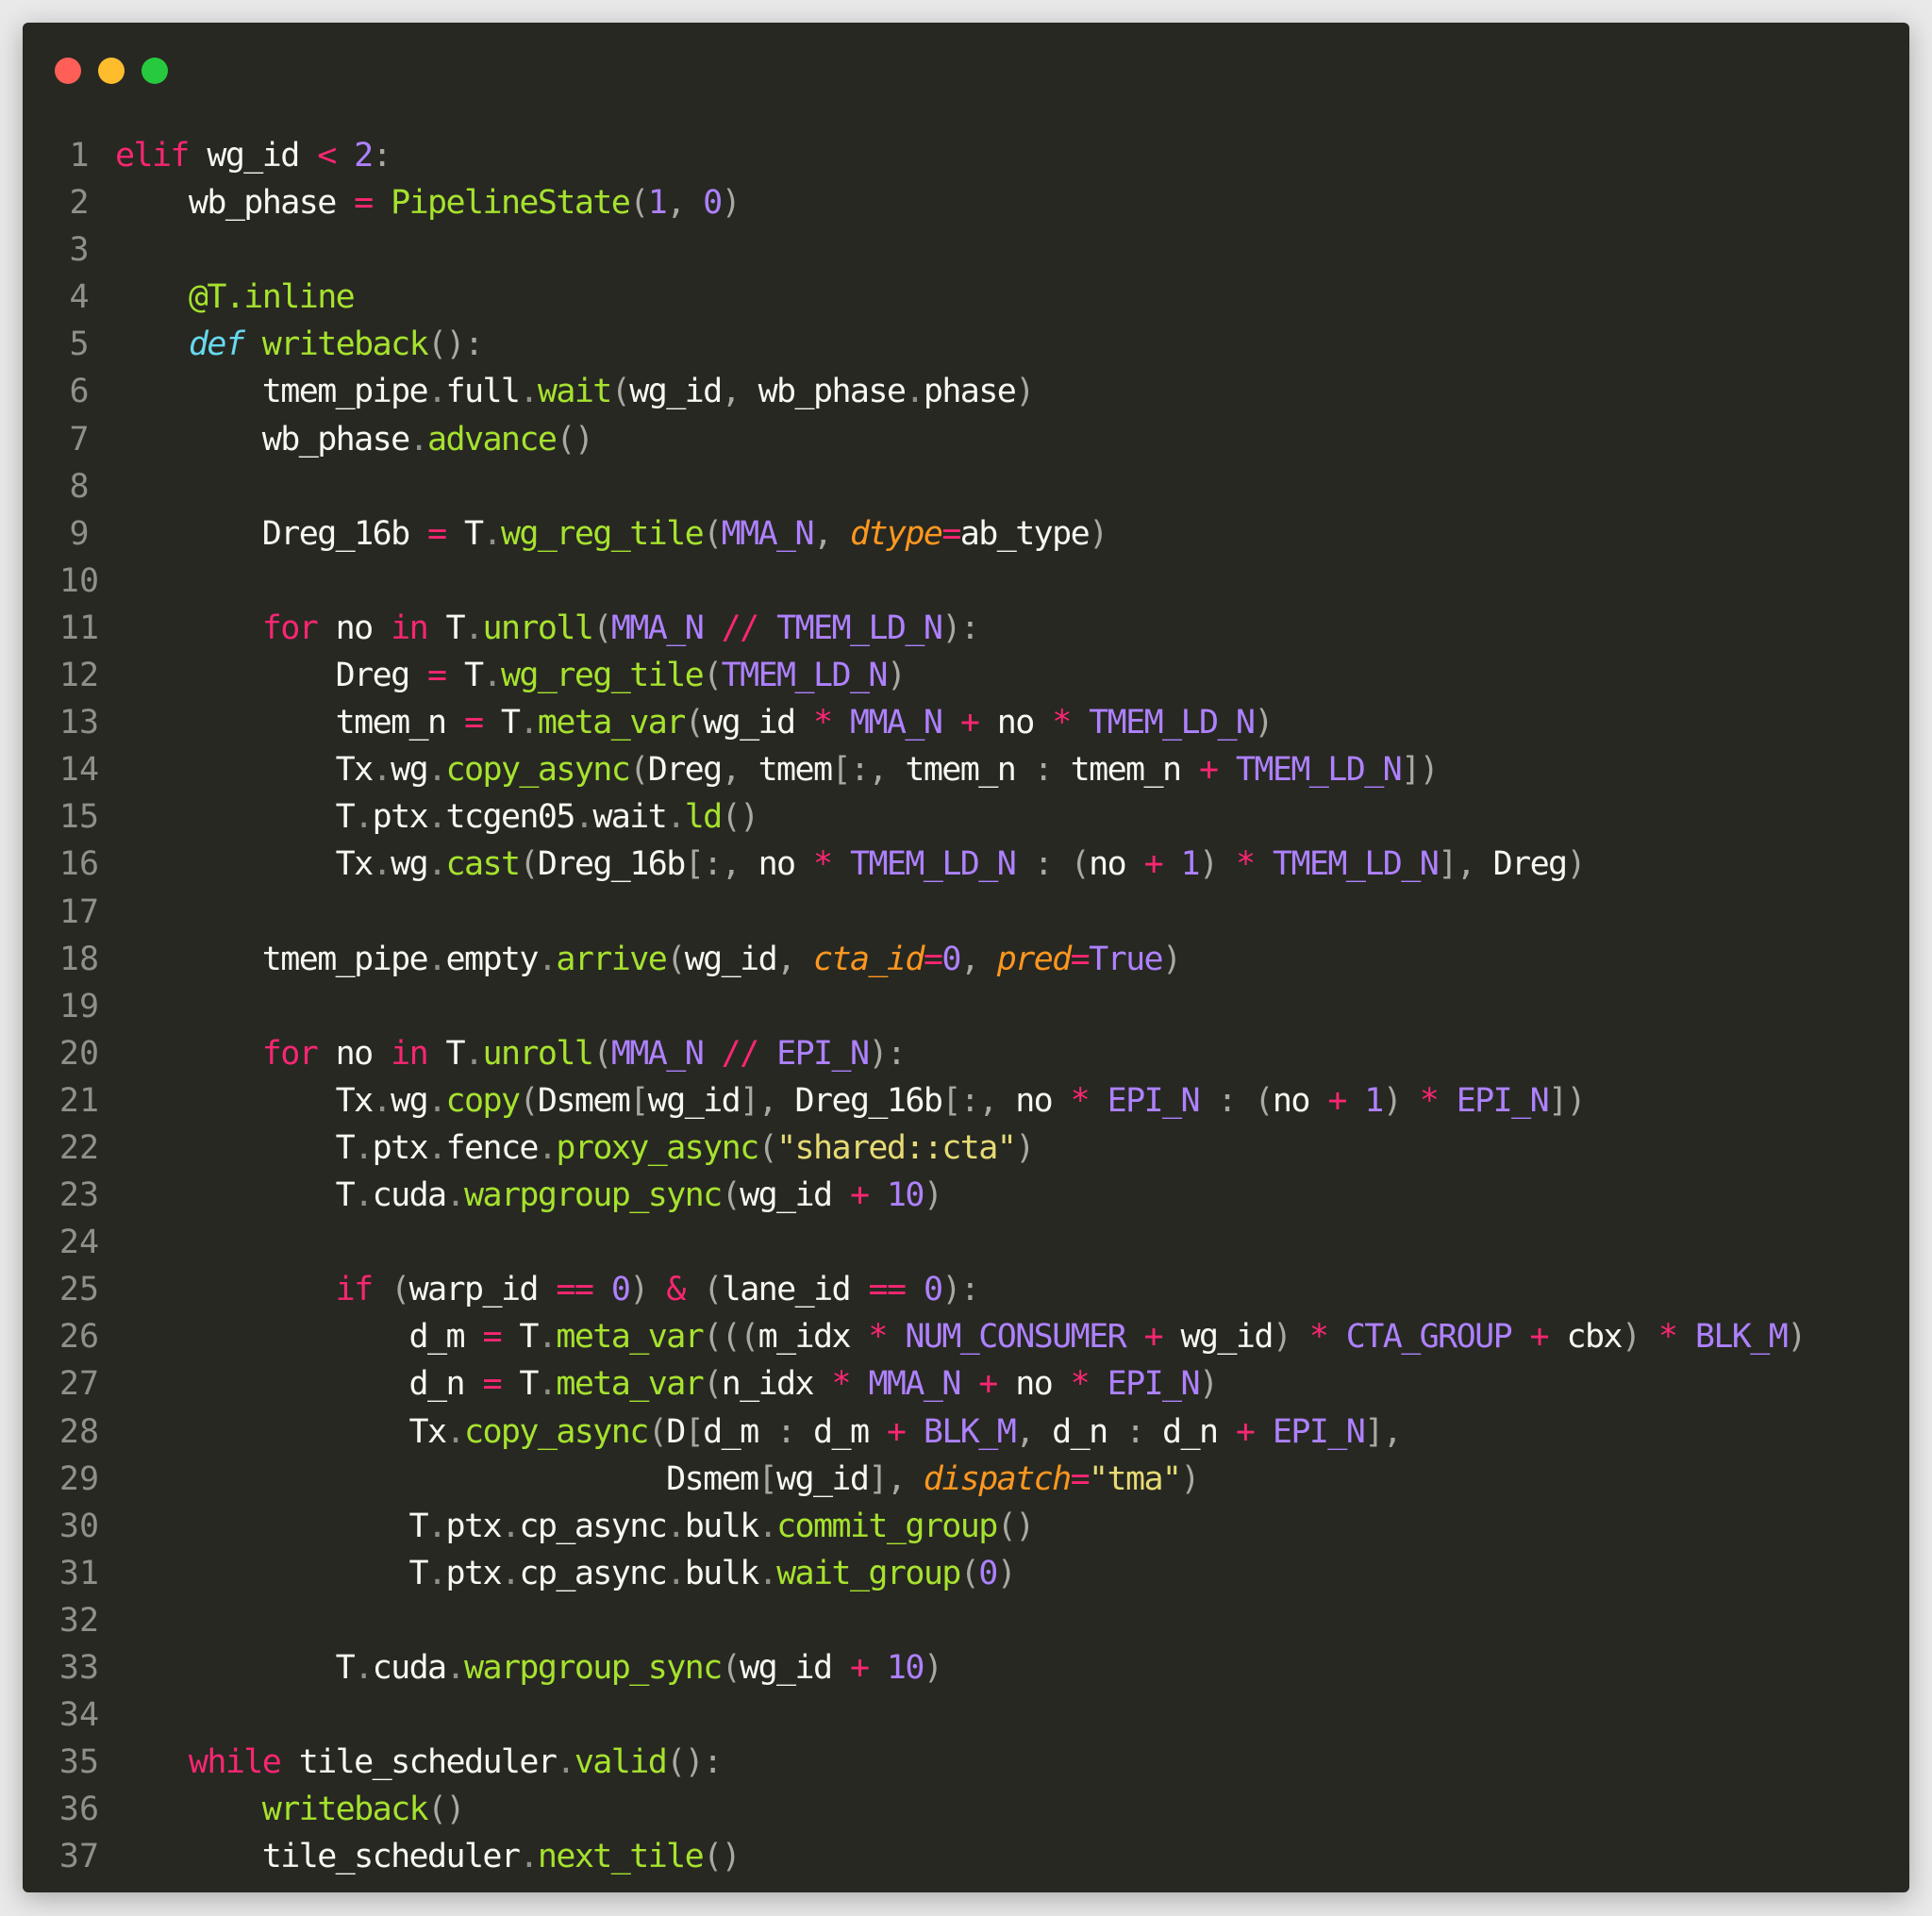 Image resolution: width=1932 pixels, height=1916 pixels. I want to click on line-source: writeback(), so click(290, 1809).